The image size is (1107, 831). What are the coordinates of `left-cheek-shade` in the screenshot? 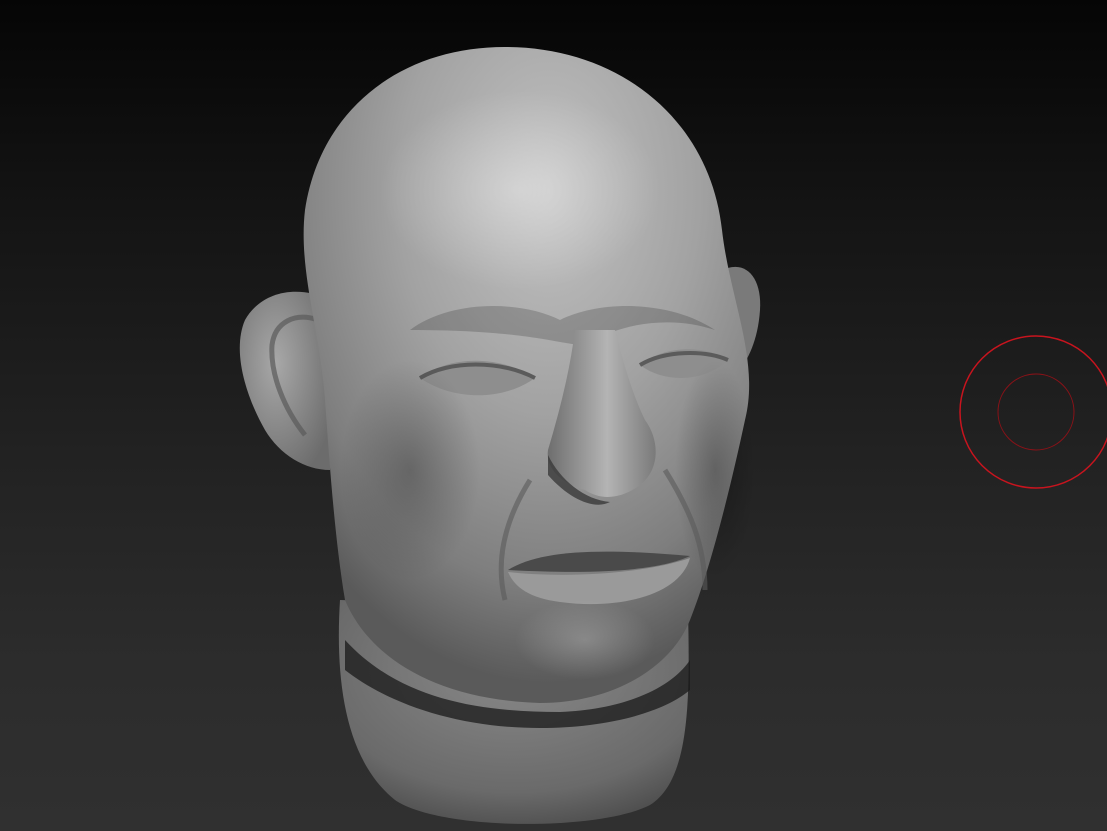 It's located at (410, 470).